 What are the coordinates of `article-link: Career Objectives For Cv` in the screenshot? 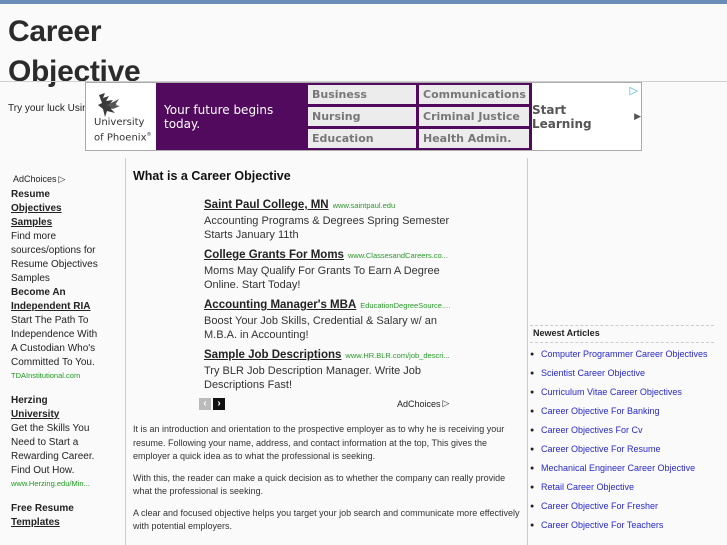 It's located at (592, 430).